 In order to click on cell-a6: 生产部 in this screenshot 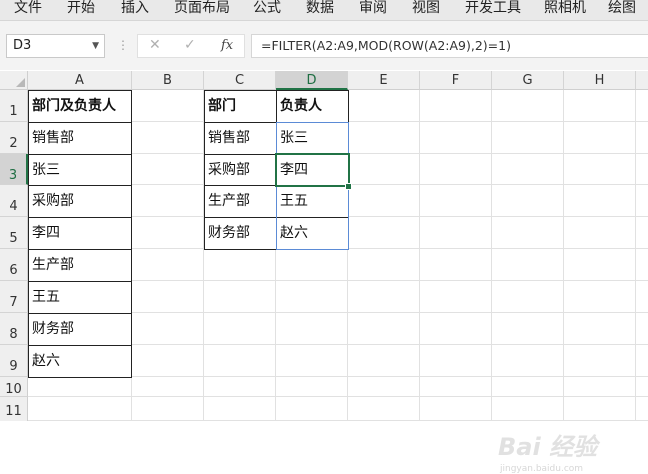, I will do `click(80, 265)`.